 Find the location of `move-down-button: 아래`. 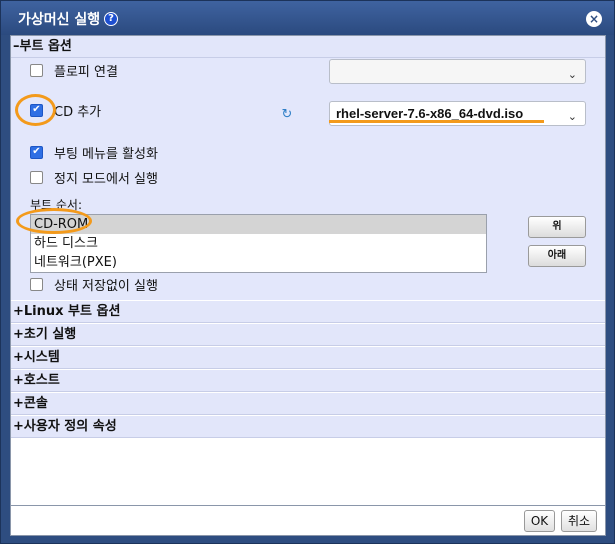

move-down-button: 아래 is located at coordinates (557, 256).